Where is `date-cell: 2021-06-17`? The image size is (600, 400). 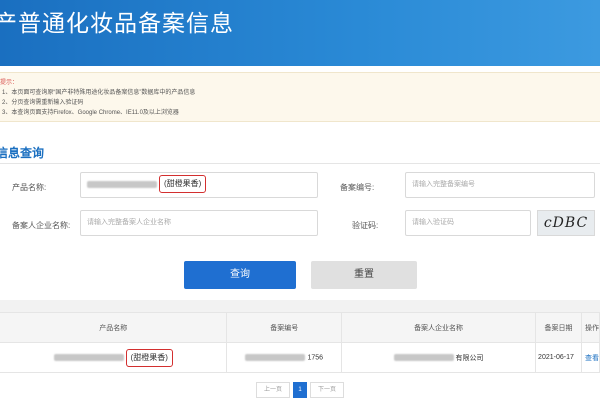 date-cell: 2021-06-17 is located at coordinates (558, 357).